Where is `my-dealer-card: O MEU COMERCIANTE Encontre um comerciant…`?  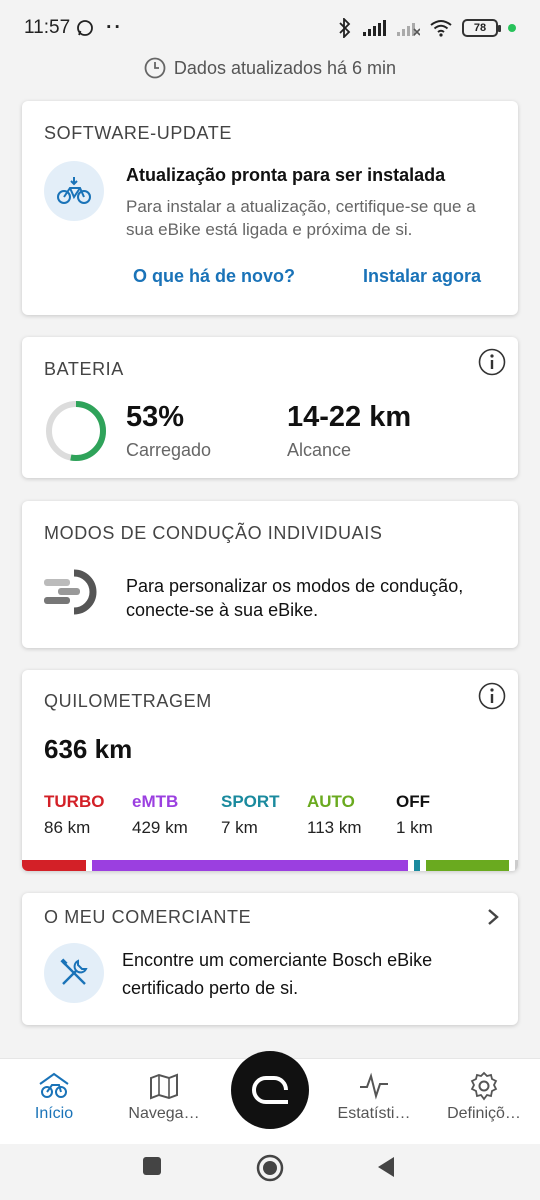
my-dealer-card: O MEU COMERCIANTE Encontre um comerciant… is located at coordinates (270, 959).